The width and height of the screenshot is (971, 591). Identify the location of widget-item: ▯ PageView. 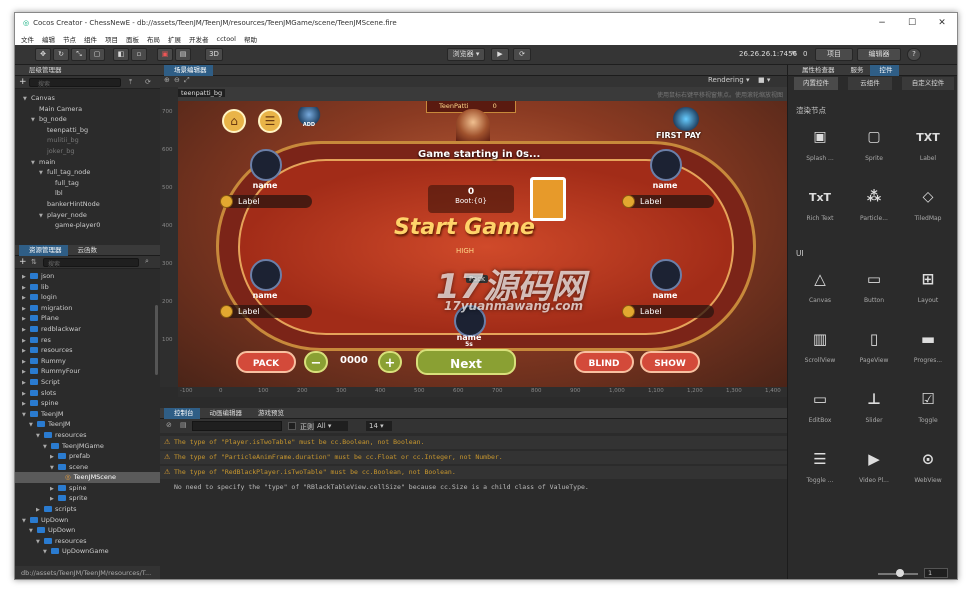
(874, 344).